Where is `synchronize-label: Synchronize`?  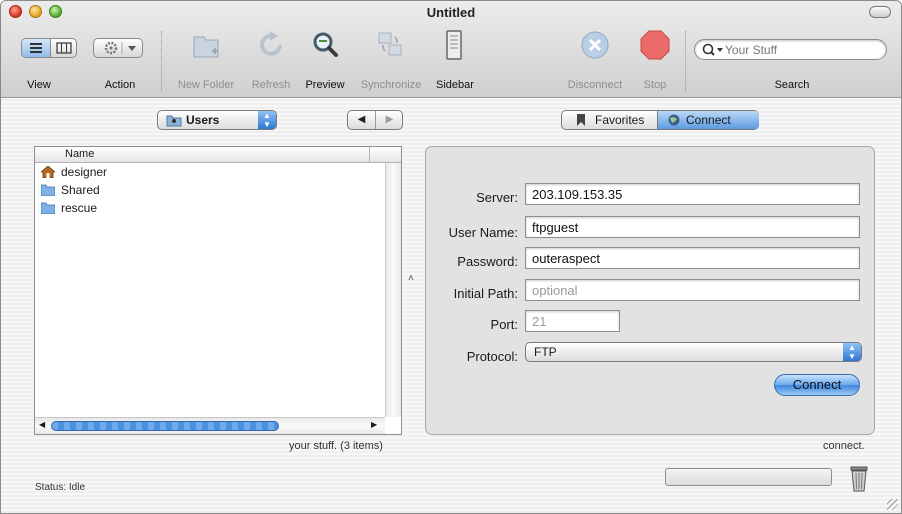 synchronize-label: Synchronize is located at coordinates (391, 85).